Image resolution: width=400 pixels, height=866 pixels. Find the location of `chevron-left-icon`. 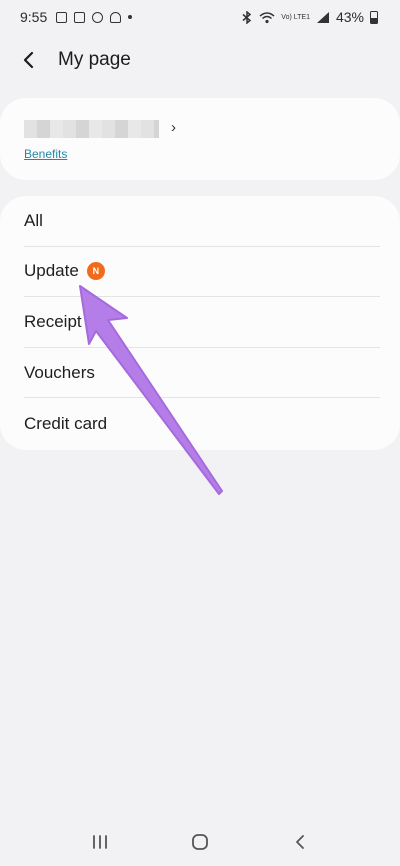

chevron-left-icon is located at coordinates (28, 60).